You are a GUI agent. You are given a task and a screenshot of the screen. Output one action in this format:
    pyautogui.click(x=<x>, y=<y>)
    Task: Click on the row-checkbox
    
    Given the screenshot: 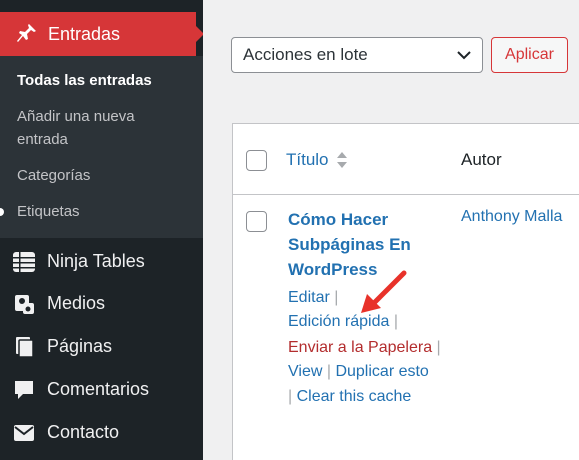 What is the action you would take?
    pyautogui.click(x=256, y=221)
    